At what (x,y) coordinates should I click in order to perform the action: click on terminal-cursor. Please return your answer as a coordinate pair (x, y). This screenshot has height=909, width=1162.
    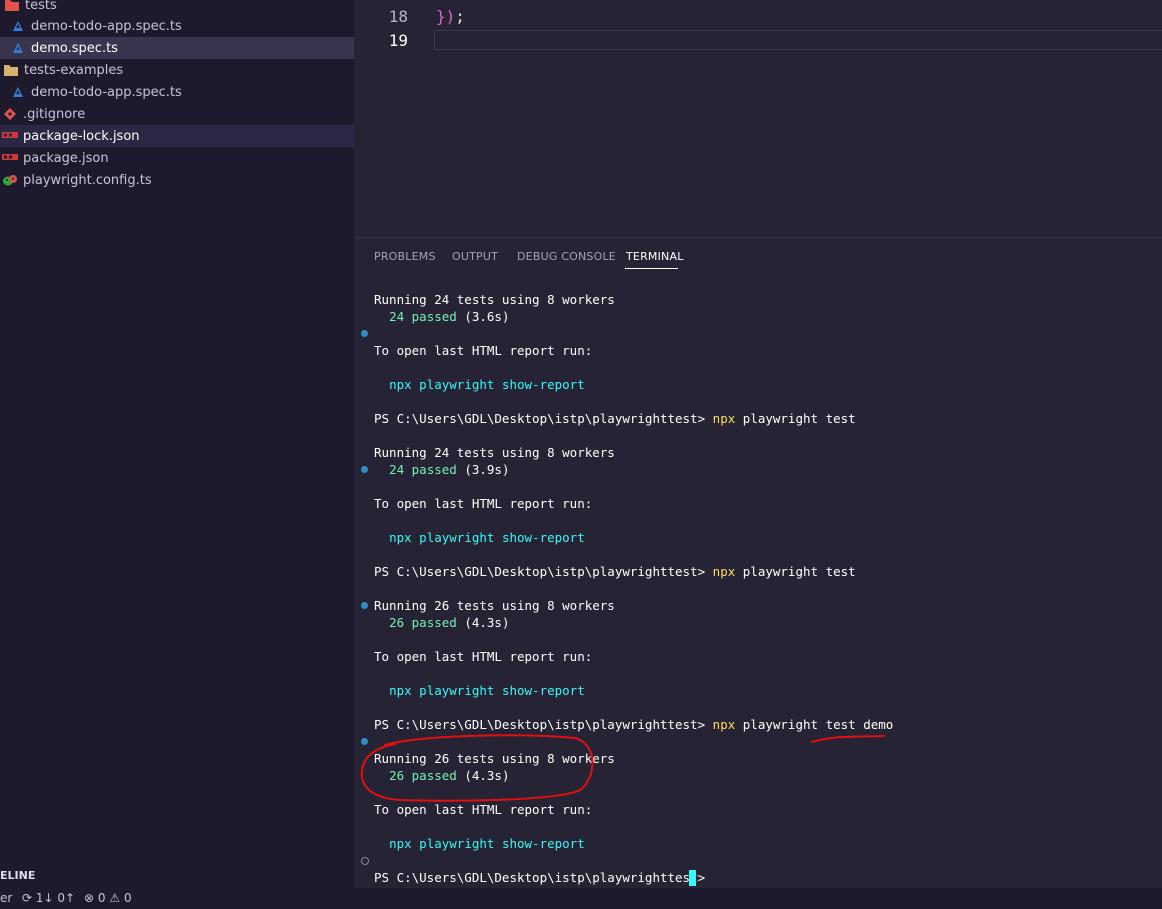
    Looking at the image, I should click on (692, 878).